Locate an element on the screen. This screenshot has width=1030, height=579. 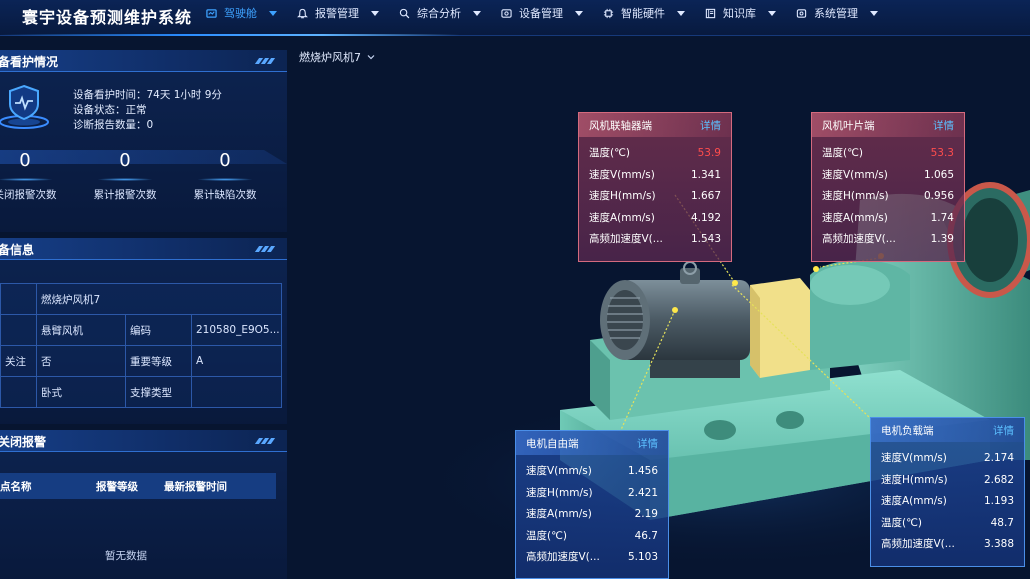
nav-item-device: 设备管理 is located at coordinates (542, 13).